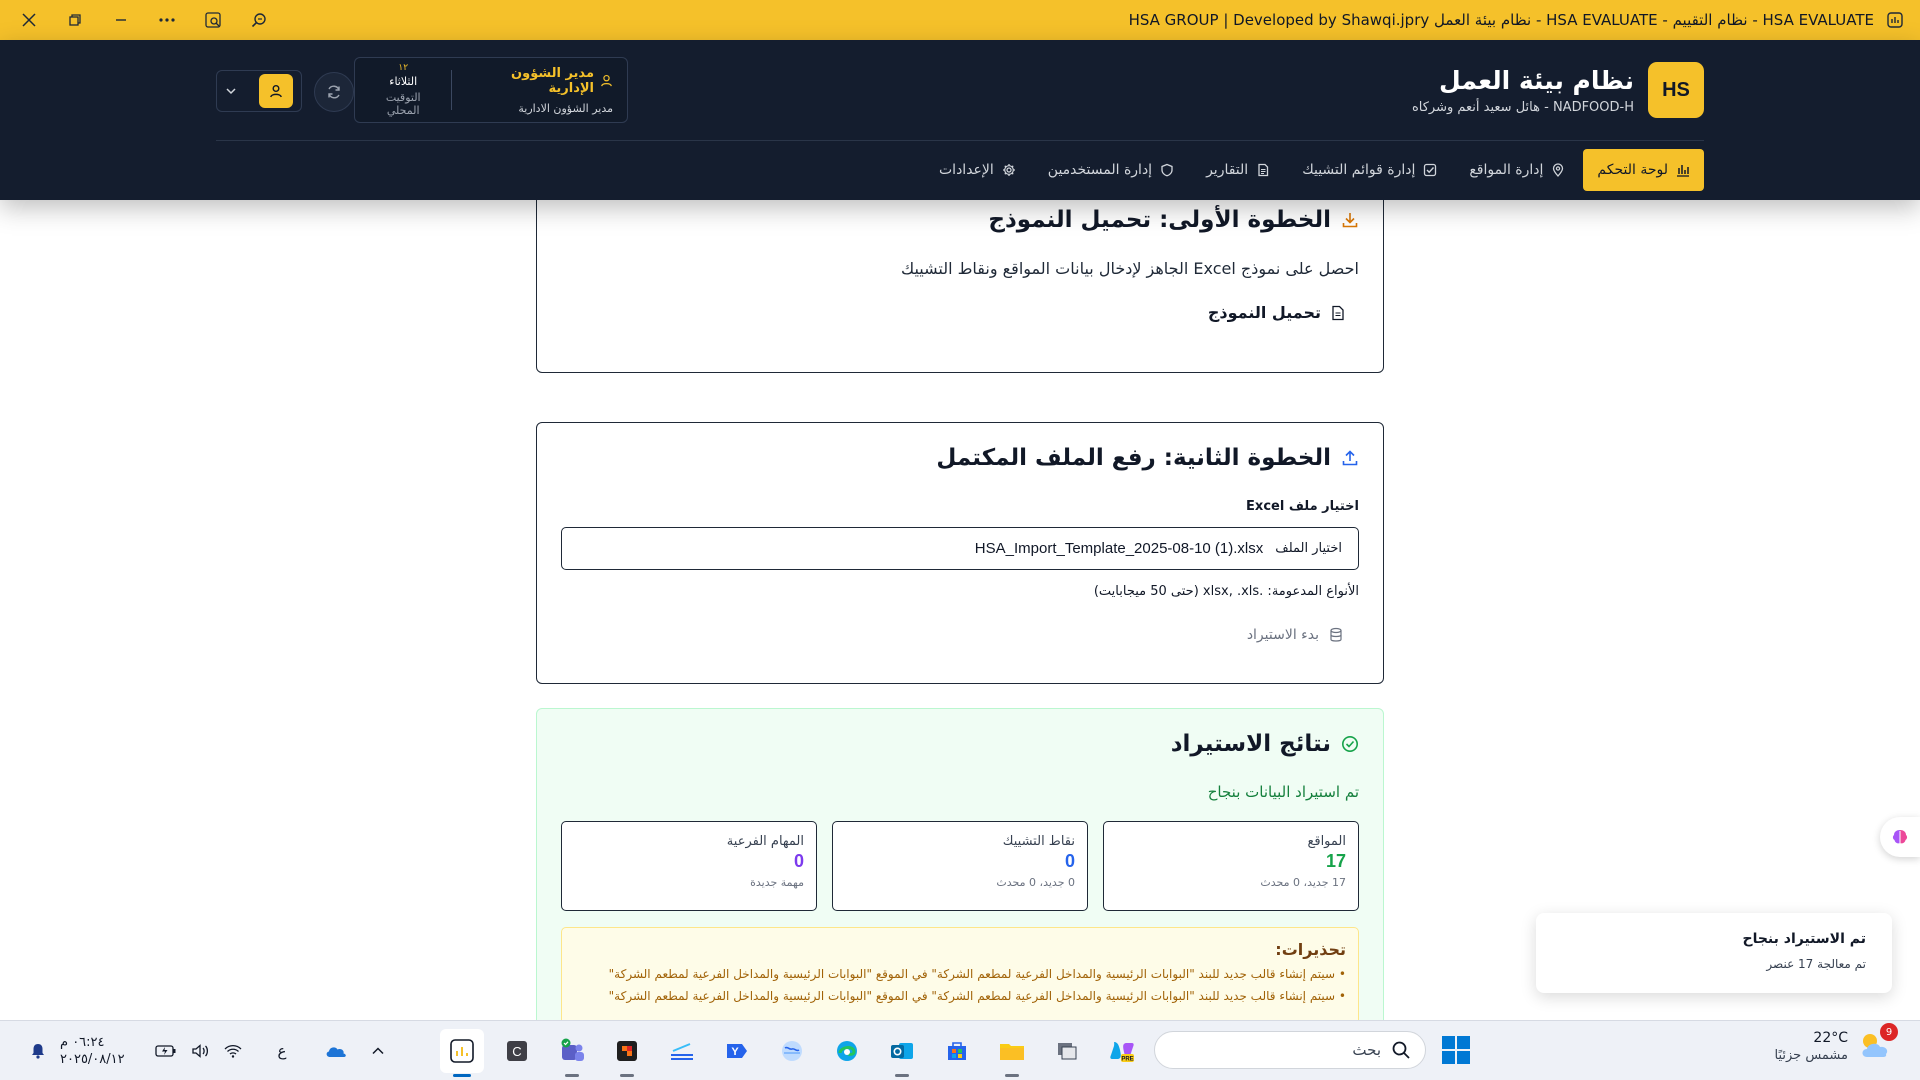 The image size is (1920, 1080). What do you see at coordinates (1338, 313) in the screenshot?
I see `file-icon` at bounding box center [1338, 313].